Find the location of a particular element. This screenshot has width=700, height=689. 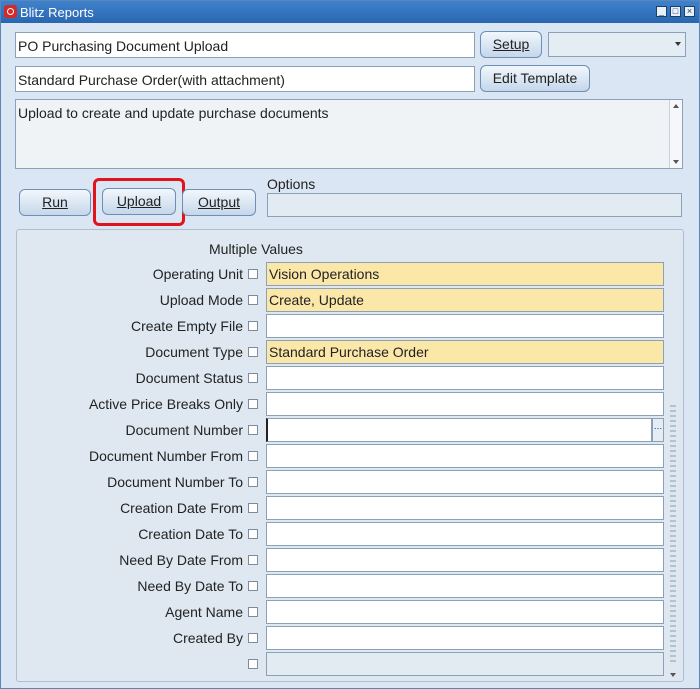

minimize-icon: _ is located at coordinates (661, 11).